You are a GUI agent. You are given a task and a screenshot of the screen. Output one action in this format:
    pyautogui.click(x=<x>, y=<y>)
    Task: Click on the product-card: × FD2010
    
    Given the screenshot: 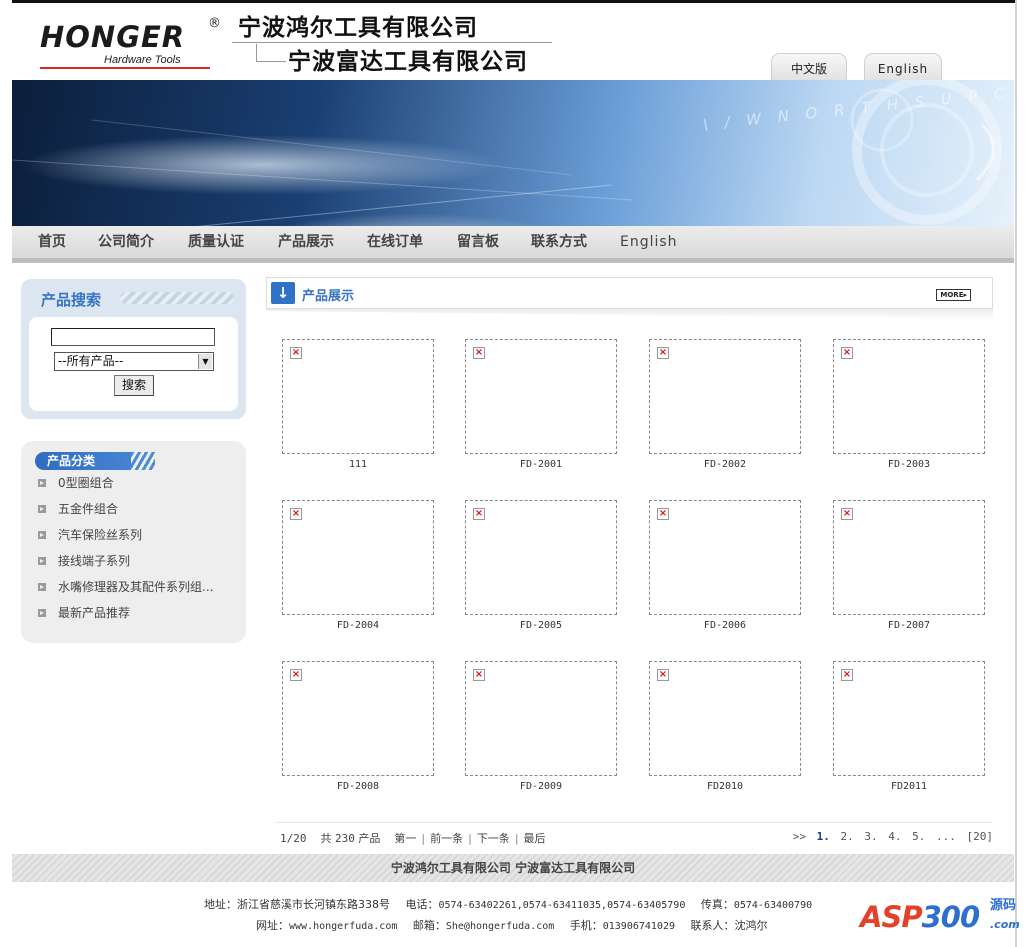 What is the action you would take?
    pyautogui.click(x=725, y=728)
    